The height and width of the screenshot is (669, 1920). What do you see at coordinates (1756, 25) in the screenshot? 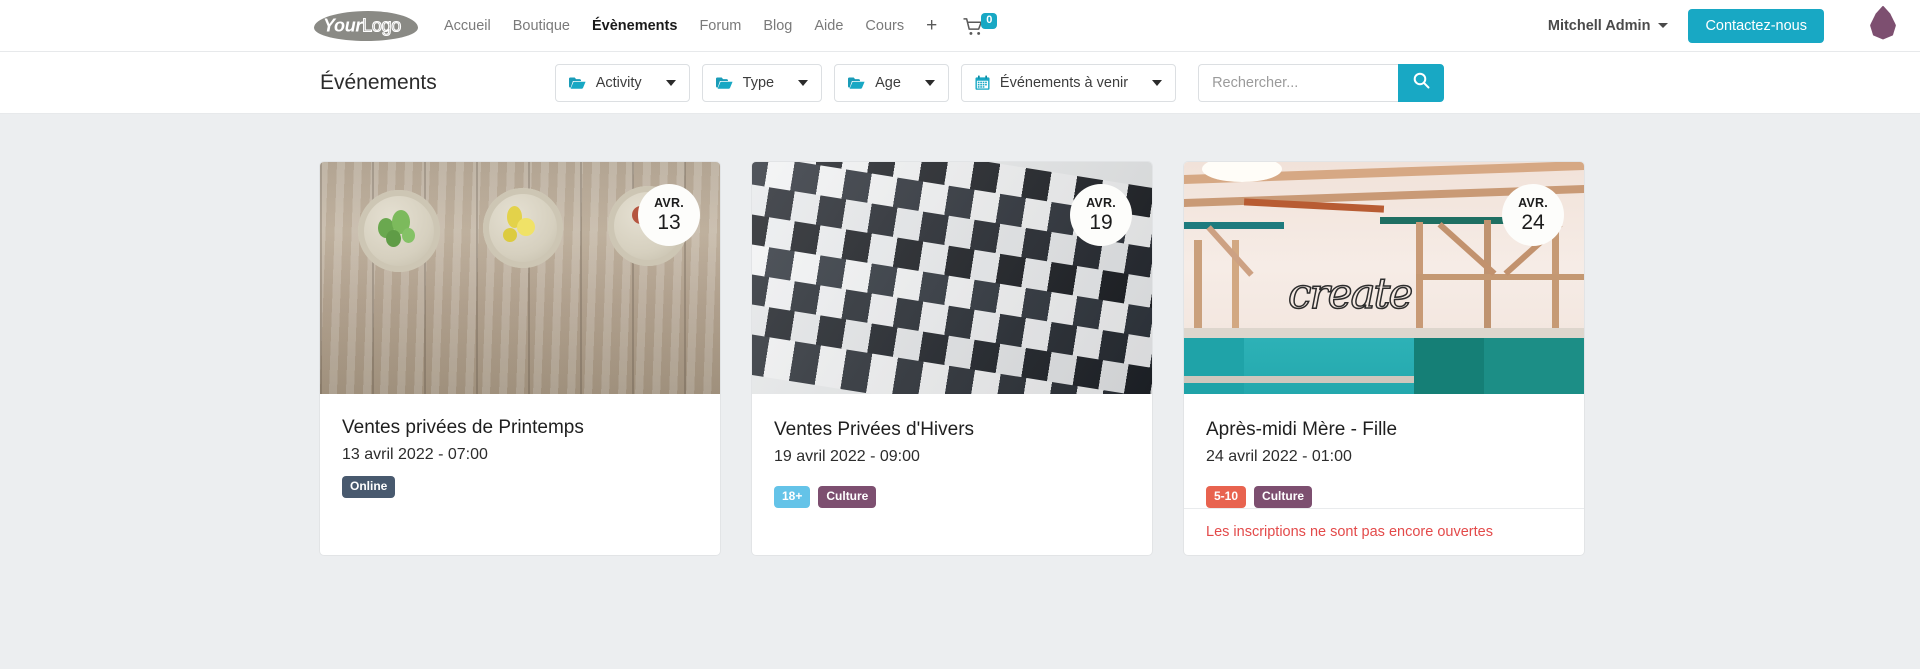
I see `contact-us-button: Contactez-nous` at bounding box center [1756, 25].